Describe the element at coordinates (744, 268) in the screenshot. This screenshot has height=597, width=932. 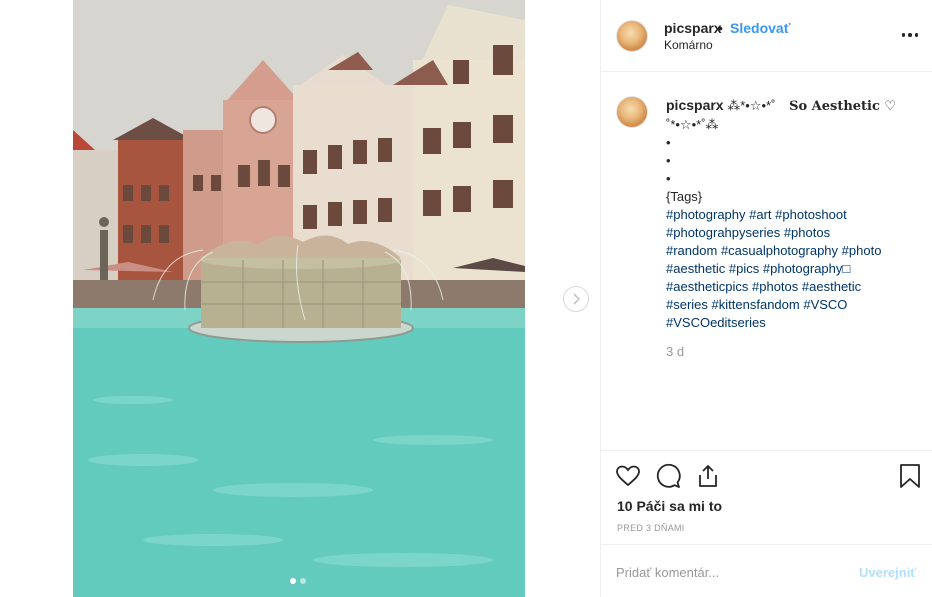
I see `hashtag-link: #pics` at that location.